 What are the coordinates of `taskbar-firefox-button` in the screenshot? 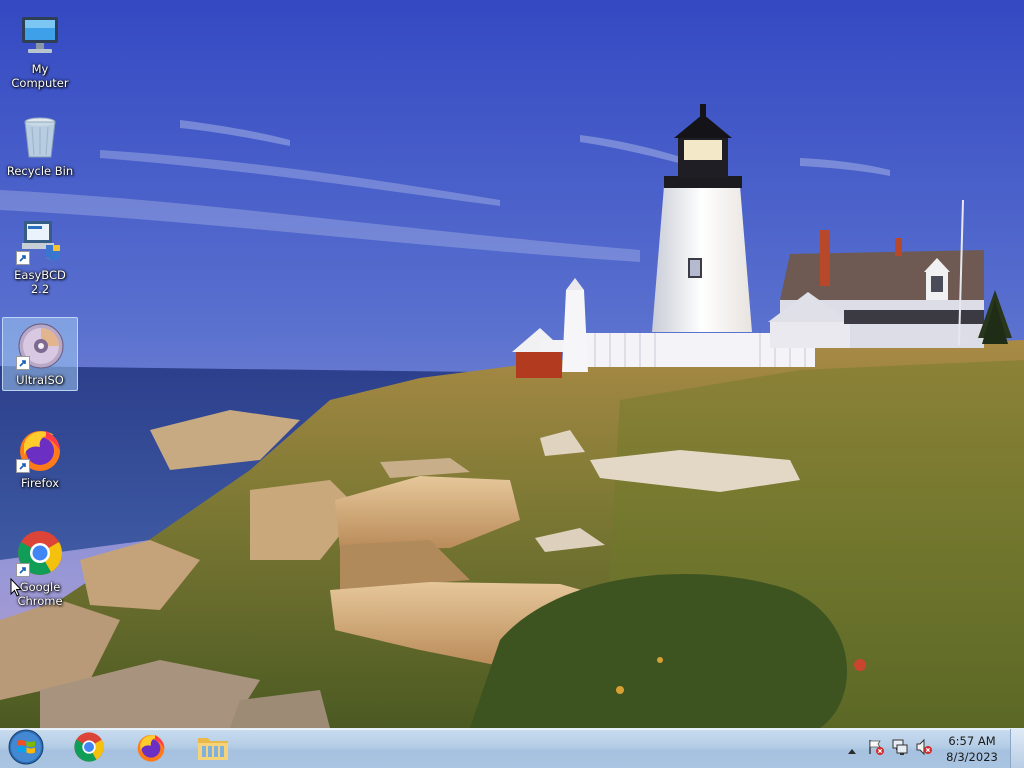 It's located at (151, 749).